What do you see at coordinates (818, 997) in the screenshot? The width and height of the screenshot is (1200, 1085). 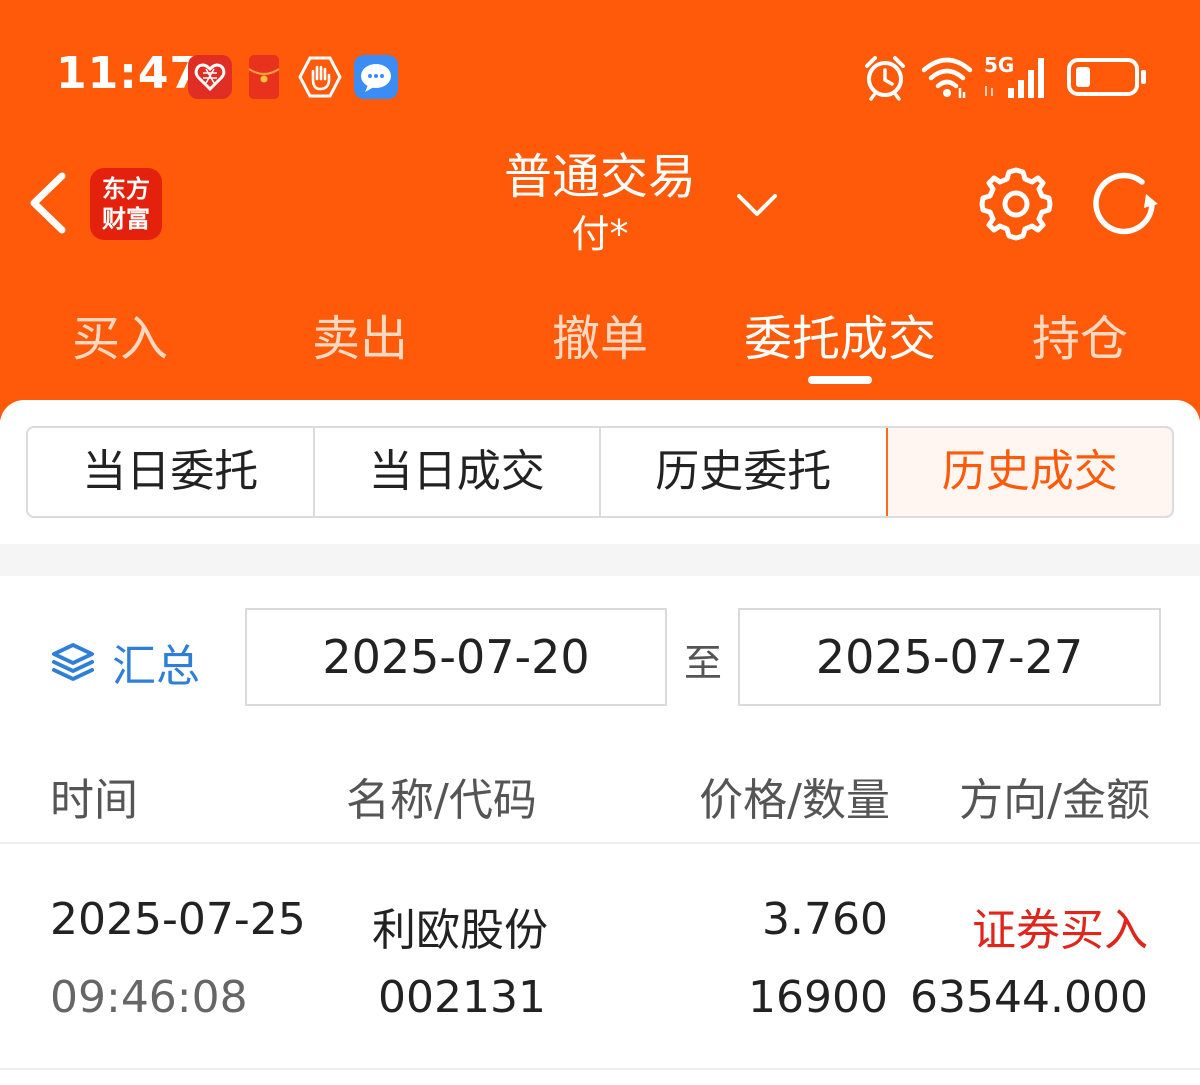 I see `trade-quantity: 16900` at bounding box center [818, 997].